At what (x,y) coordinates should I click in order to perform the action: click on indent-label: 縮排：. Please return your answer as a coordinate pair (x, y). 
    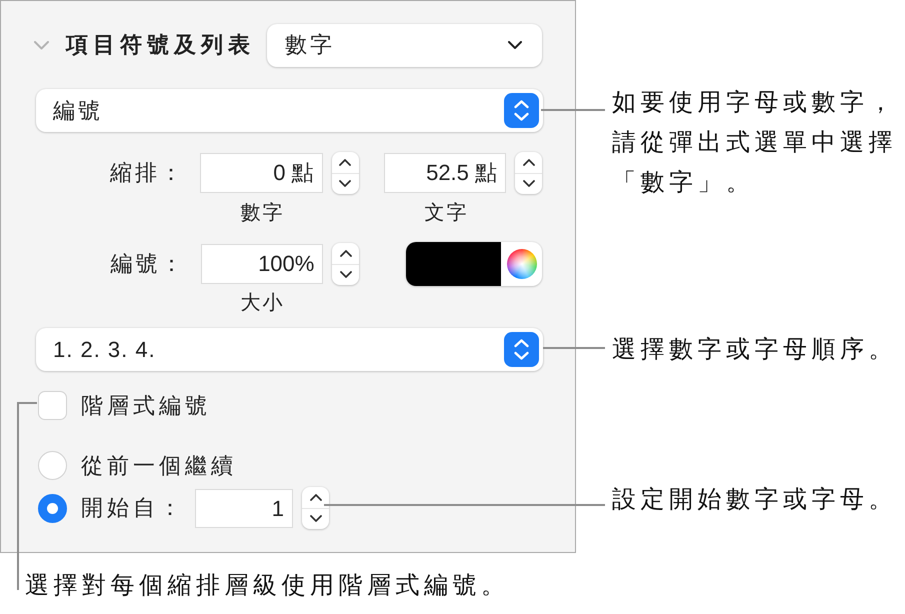
    Looking at the image, I should click on (147, 173).